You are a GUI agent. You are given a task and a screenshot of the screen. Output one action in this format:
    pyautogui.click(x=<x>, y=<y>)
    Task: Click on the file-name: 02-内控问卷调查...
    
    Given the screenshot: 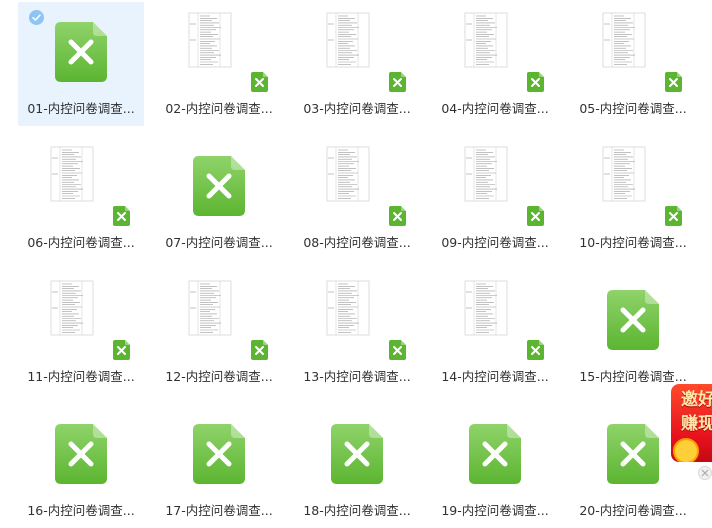 What is the action you would take?
    pyautogui.click(x=219, y=108)
    